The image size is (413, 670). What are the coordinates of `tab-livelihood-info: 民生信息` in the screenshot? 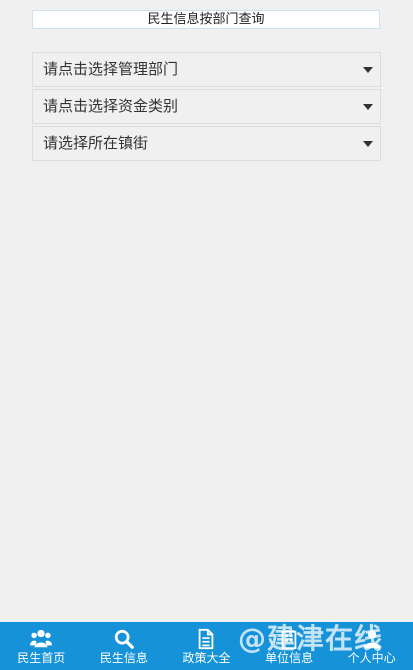 It's located at (124, 646).